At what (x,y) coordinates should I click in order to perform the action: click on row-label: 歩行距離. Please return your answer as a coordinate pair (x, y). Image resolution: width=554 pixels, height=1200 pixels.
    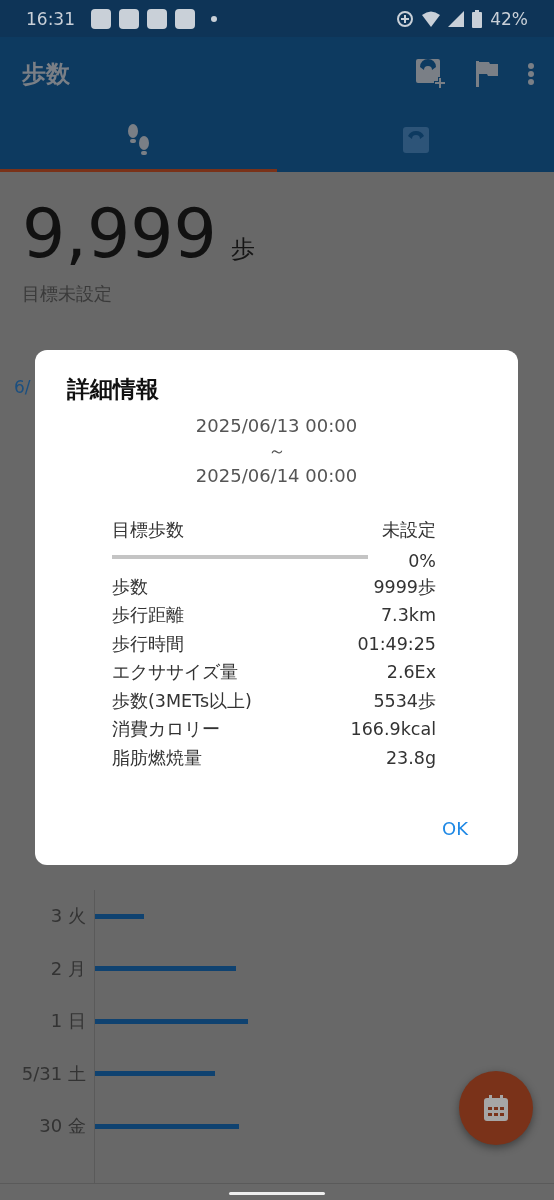
    Looking at the image, I should click on (148, 615).